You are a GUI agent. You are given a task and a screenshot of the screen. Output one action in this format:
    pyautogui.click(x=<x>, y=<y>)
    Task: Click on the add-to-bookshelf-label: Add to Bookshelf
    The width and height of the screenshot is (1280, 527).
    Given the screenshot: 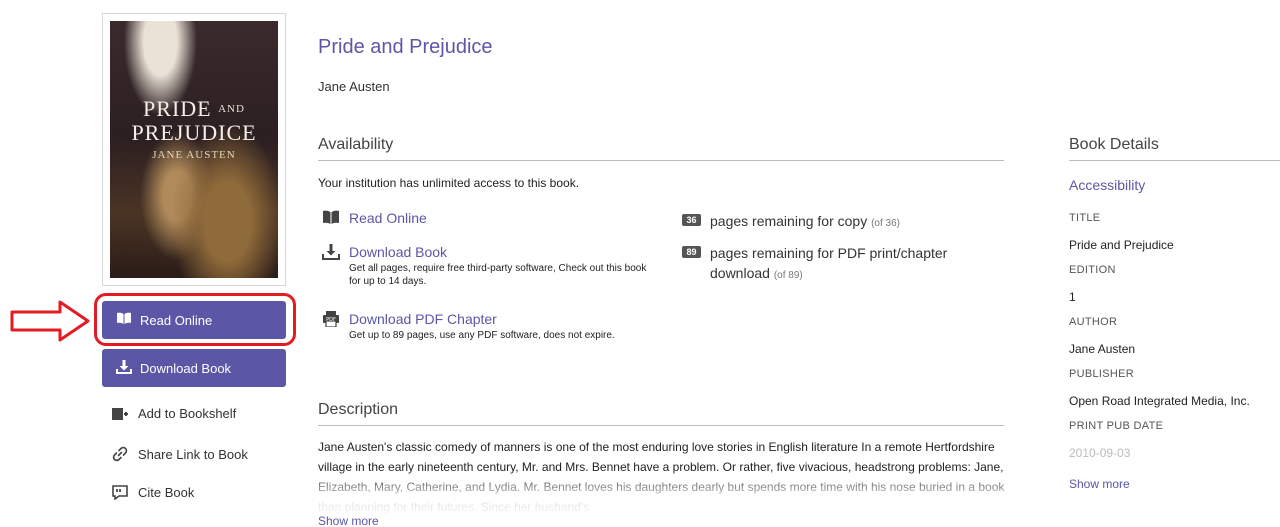 What is the action you would take?
    pyautogui.click(x=187, y=413)
    